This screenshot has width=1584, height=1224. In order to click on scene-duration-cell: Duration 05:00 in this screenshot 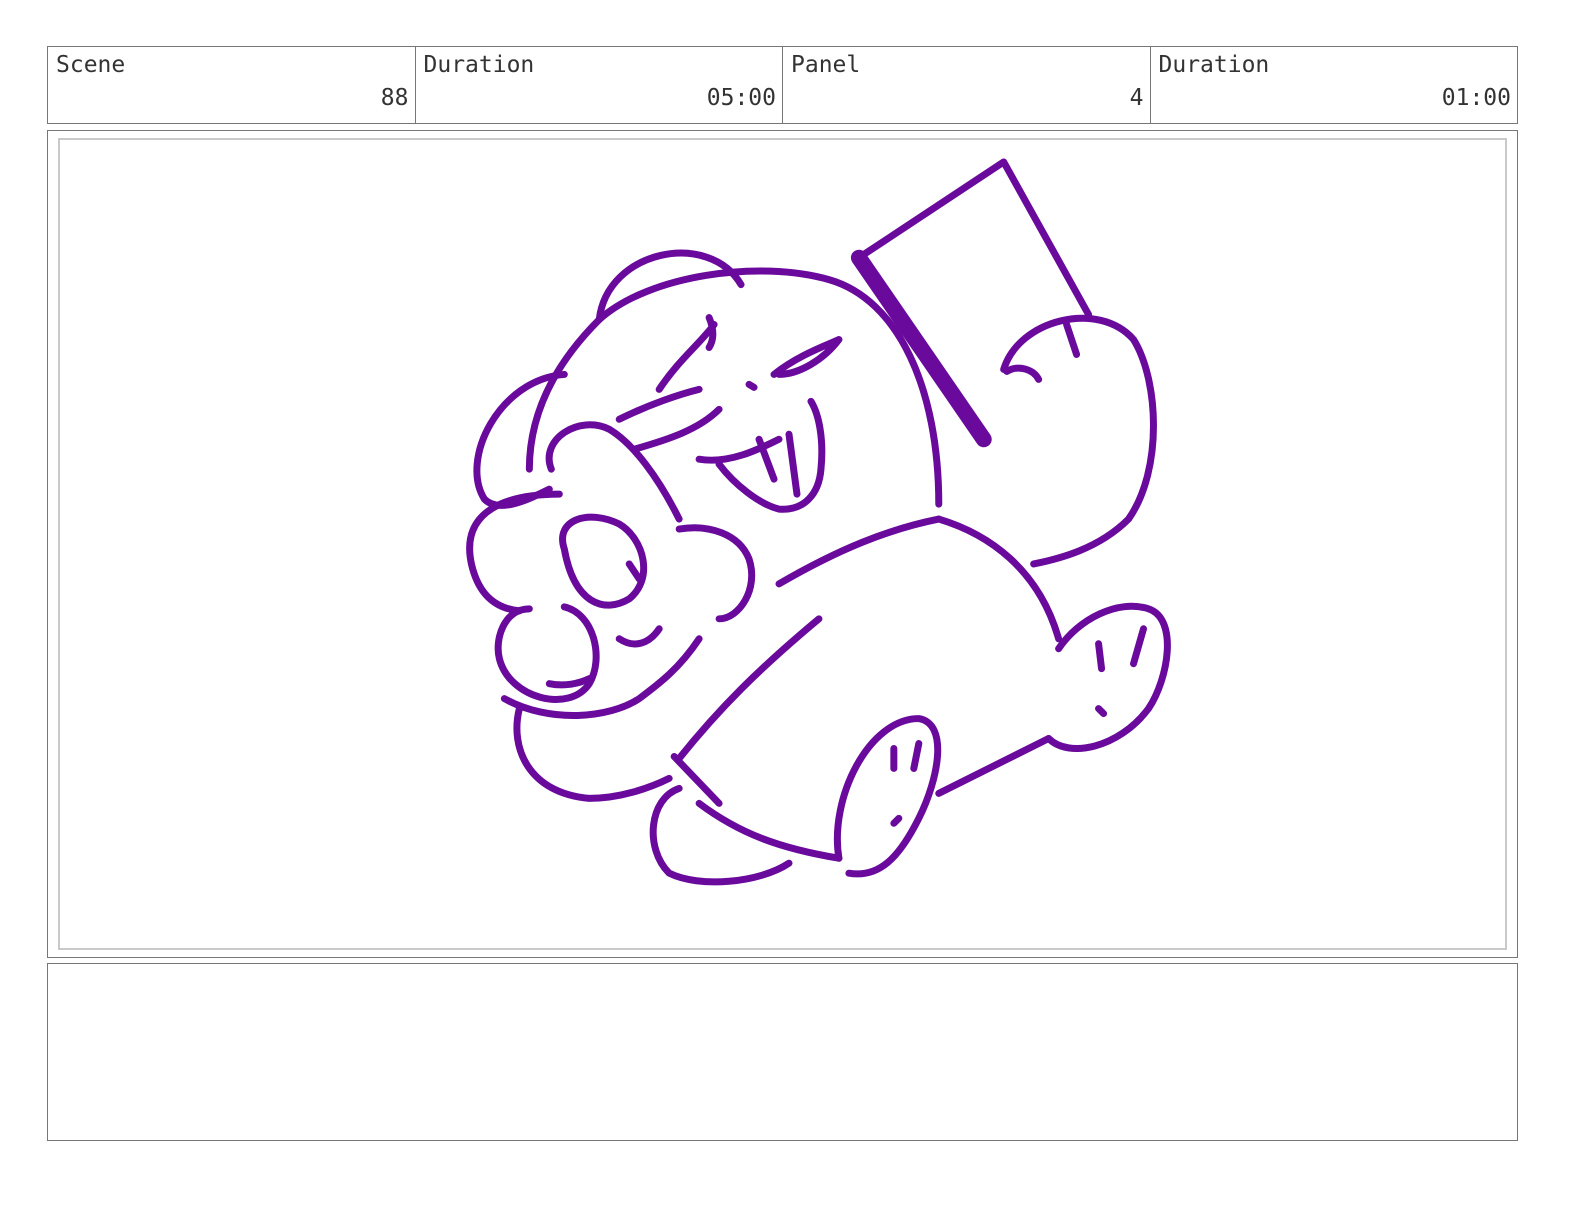, I will do `click(599, 85)`.